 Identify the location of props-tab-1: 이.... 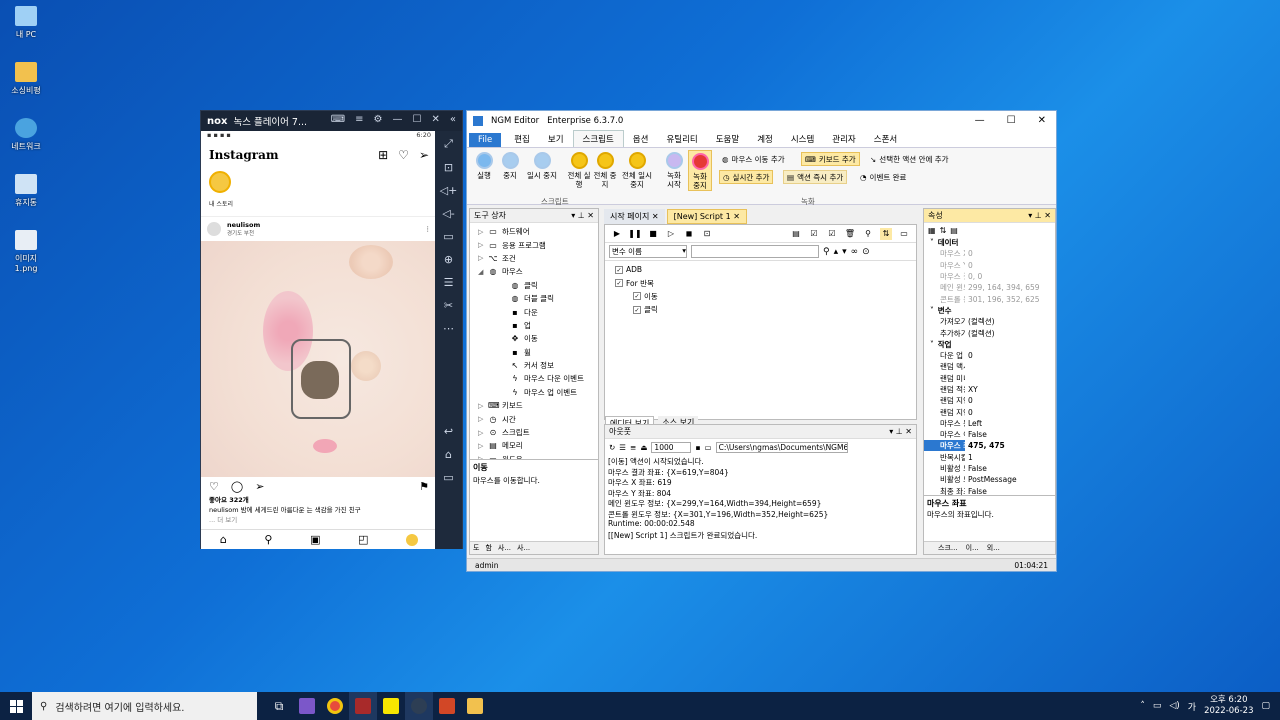
(972, 548).